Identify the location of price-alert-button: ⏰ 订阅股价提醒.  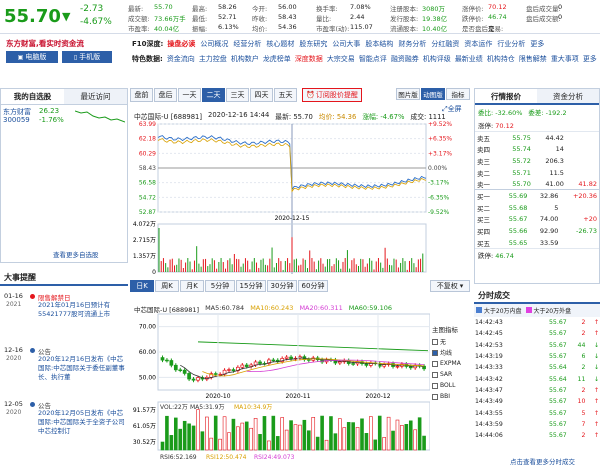
(332, 95).